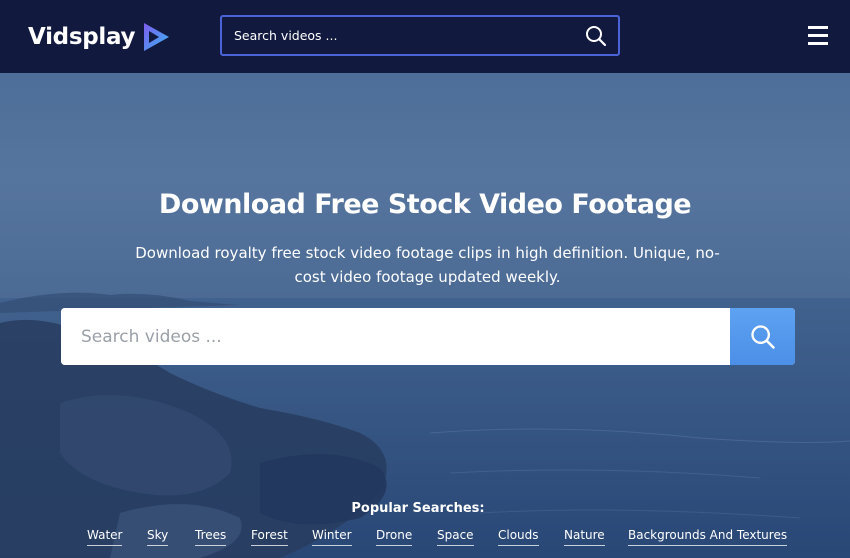 The height and width of the screenshot is (558, 850). What do you see at coordinates (157, 37) in the screenshot?
I see `play-logo-icon` at bounding box center [157, 37].